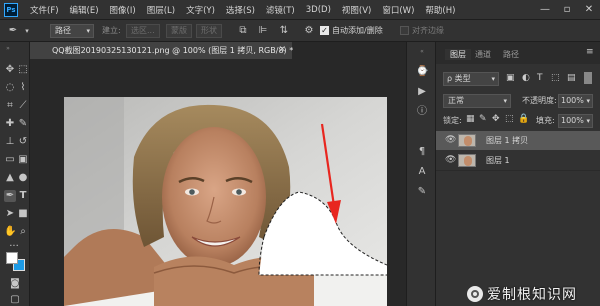 The height and width of the screenshot is (306, 600). What do you see at coordinates (23, 232) in the screenshot?
I see `zoom-tool-icon: ⌕` at bounding box center [23, 232].